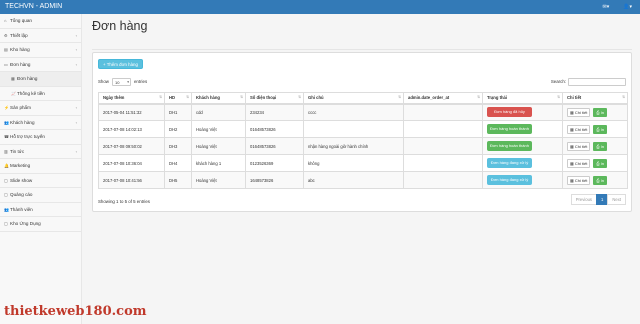 This screenshot has width=640, height=324. I want to click on column-header: Ghi chú ⇅, so click(353, 98).